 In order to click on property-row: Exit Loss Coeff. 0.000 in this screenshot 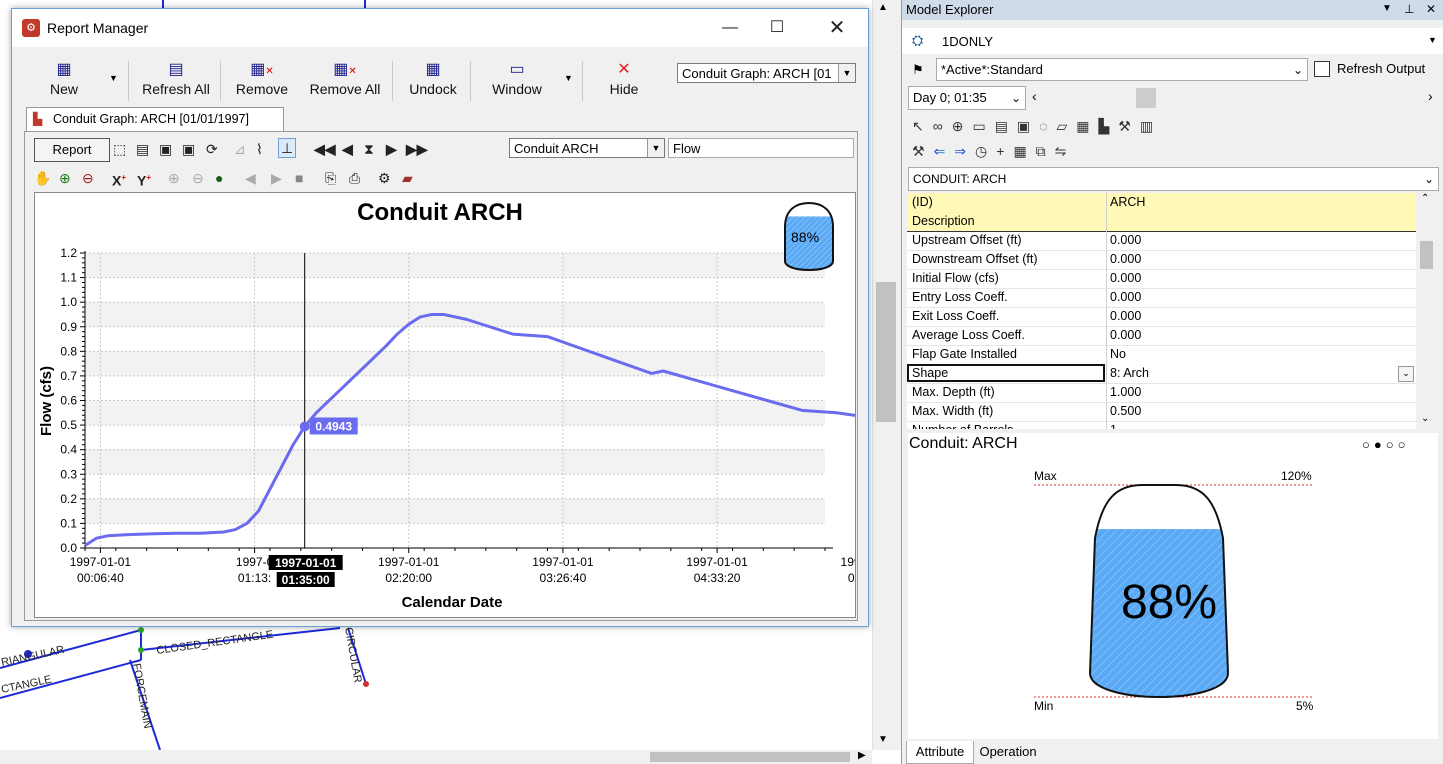, I will do `click(1161, 317)`.